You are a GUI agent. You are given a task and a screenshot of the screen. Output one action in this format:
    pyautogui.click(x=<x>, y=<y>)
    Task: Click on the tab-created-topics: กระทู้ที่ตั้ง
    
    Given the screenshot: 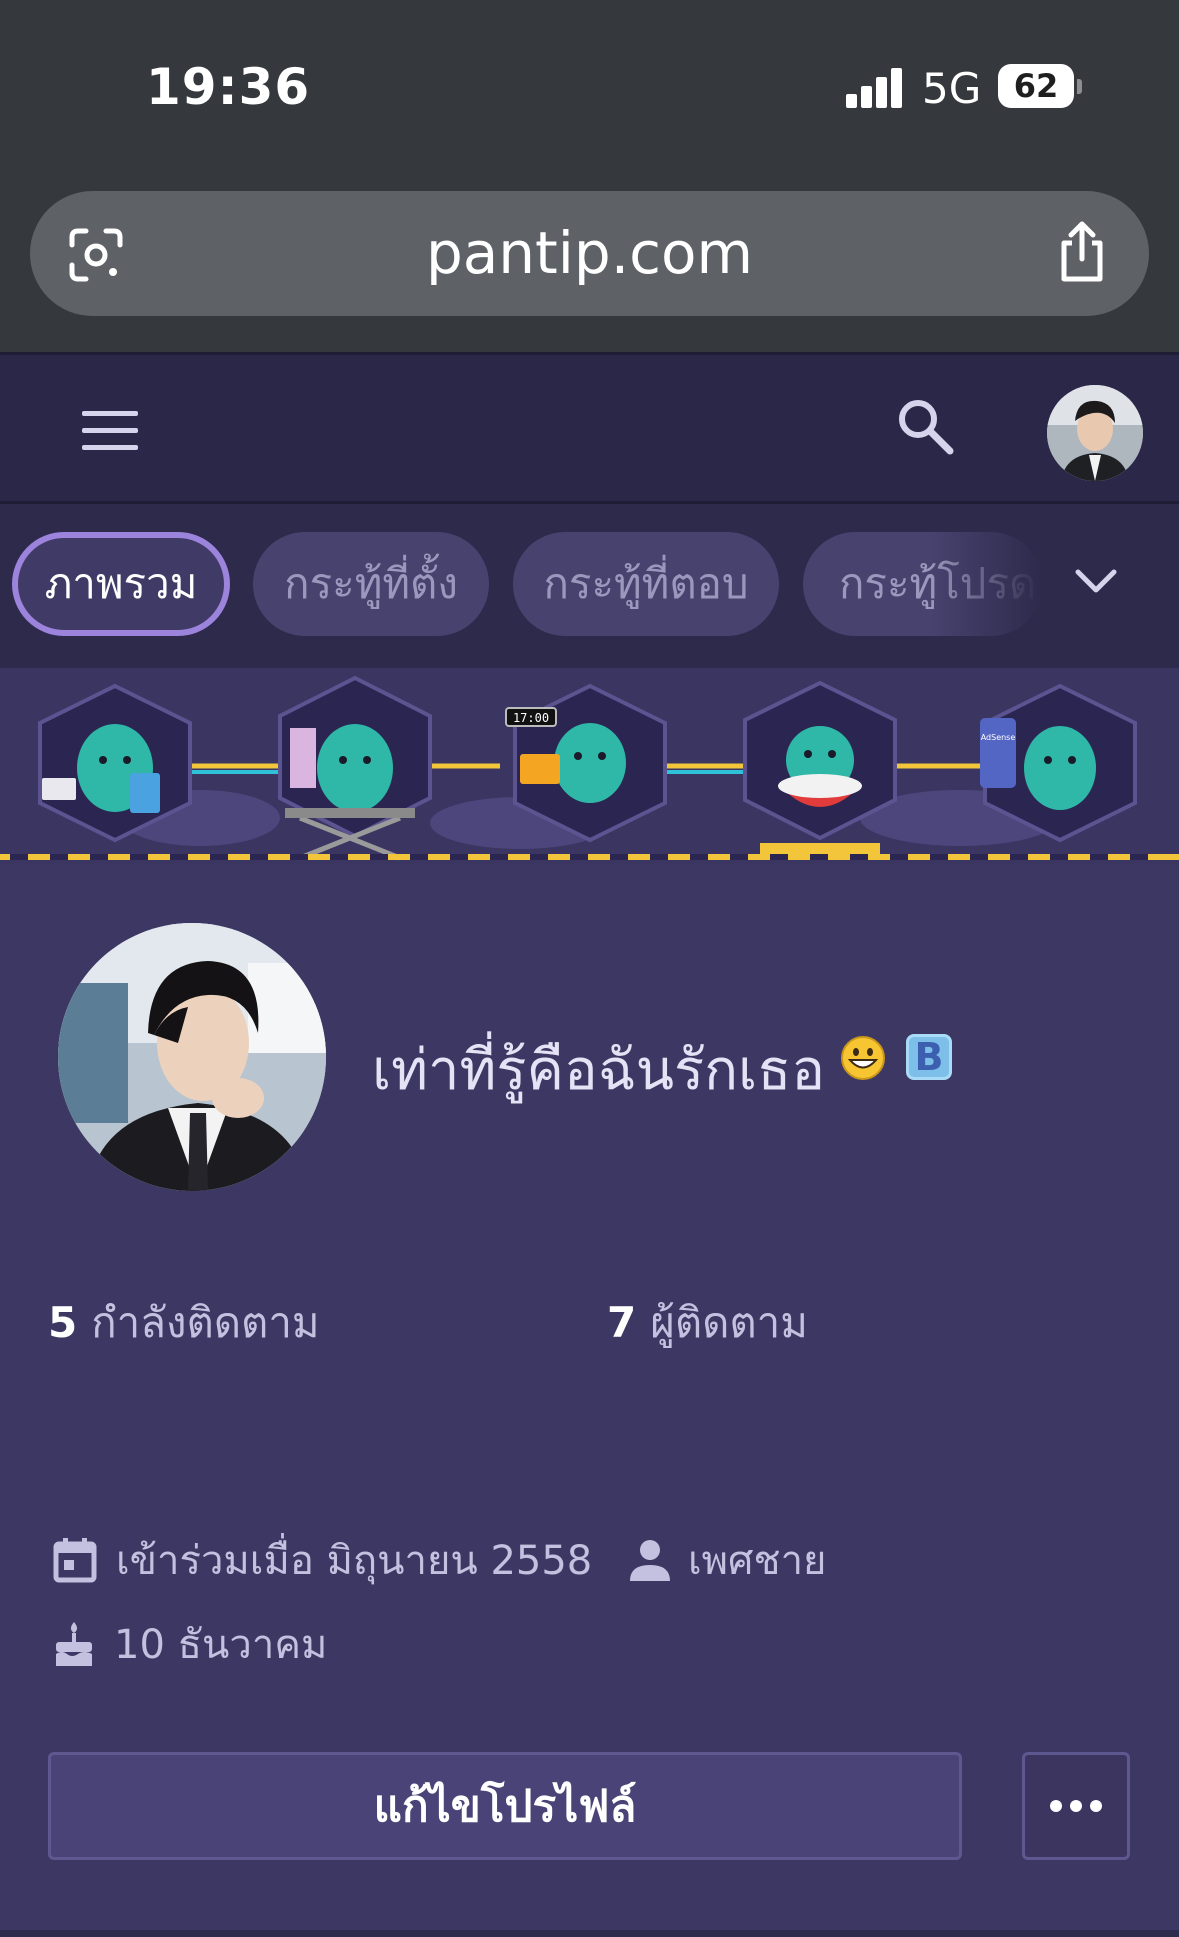 What is the action you would take?
    pyautogui.click(x=371, y=584)
    